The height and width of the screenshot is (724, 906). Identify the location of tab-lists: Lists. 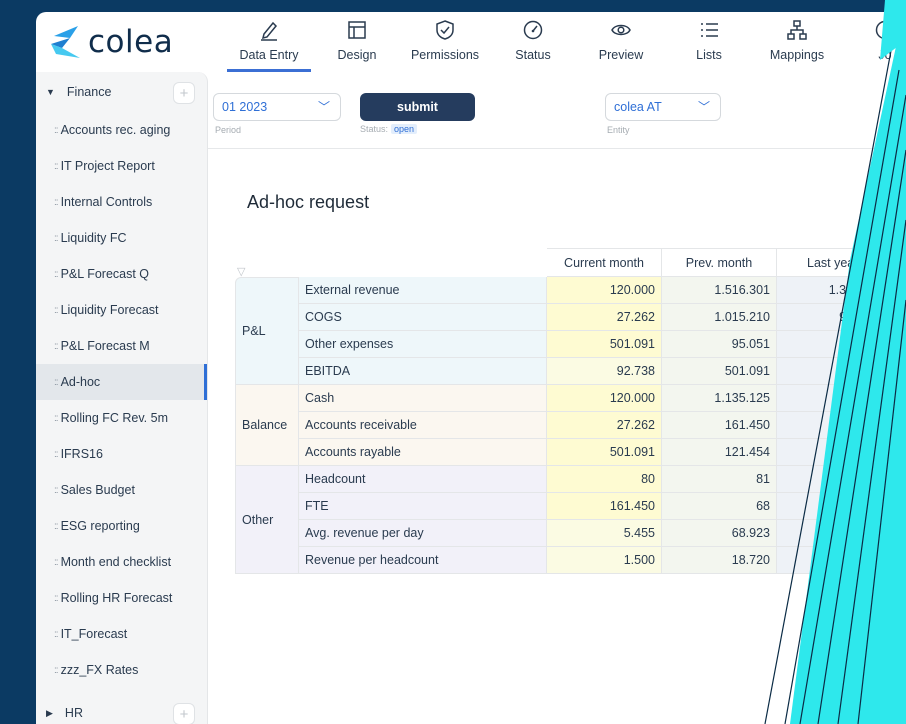
(709, 42).